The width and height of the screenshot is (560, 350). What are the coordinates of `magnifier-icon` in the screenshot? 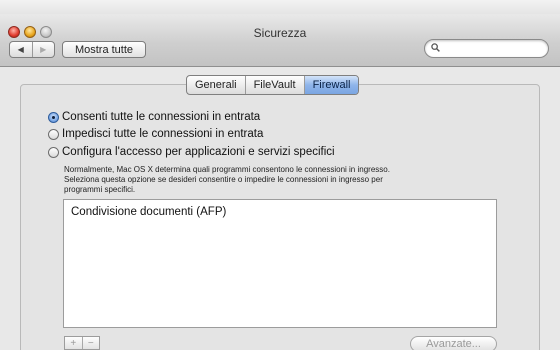 It's located at (435, 47).